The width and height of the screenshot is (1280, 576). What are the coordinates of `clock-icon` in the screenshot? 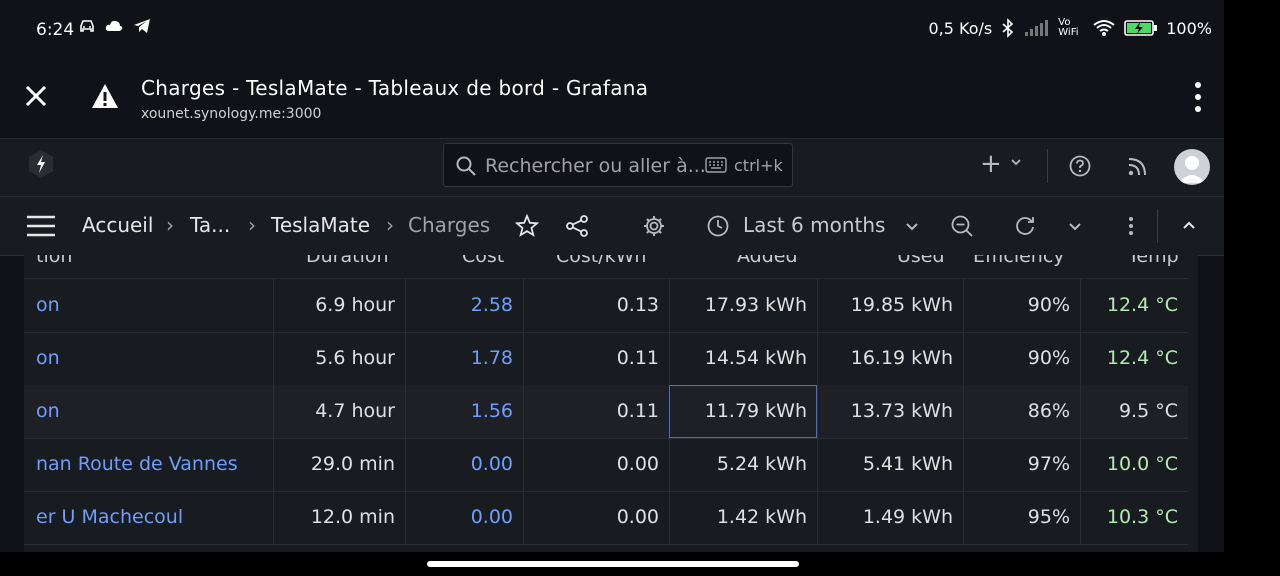 It's located at (718, 226).